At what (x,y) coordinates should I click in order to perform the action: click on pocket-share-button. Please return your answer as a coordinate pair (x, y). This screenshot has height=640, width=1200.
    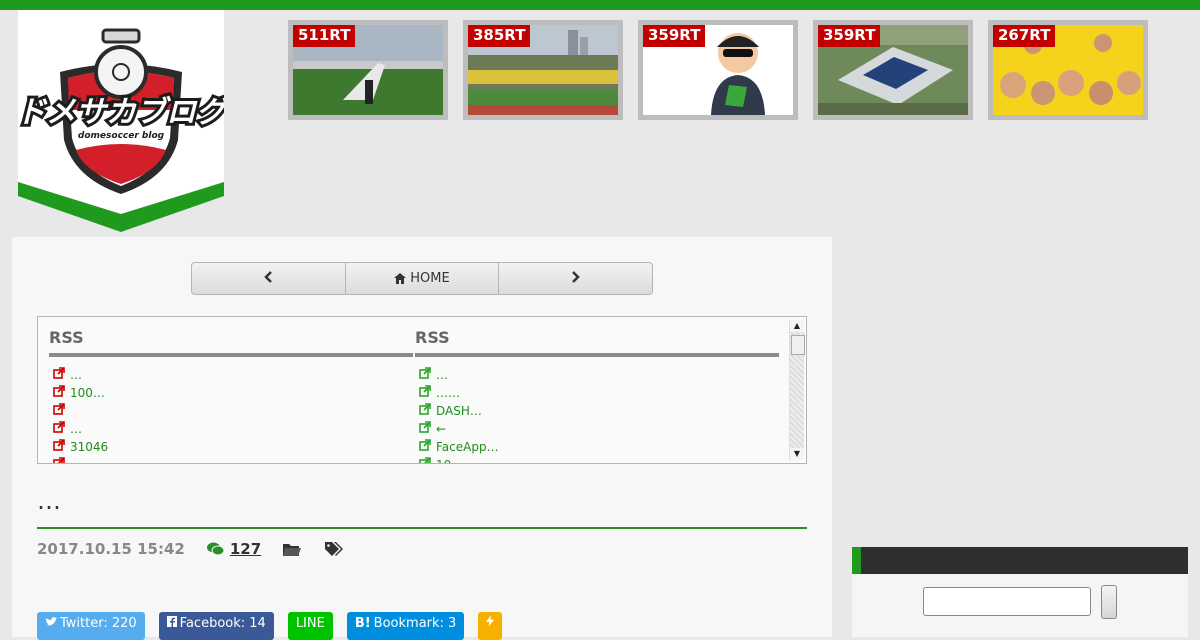
    Looking at the image, I should click on (490, 626).